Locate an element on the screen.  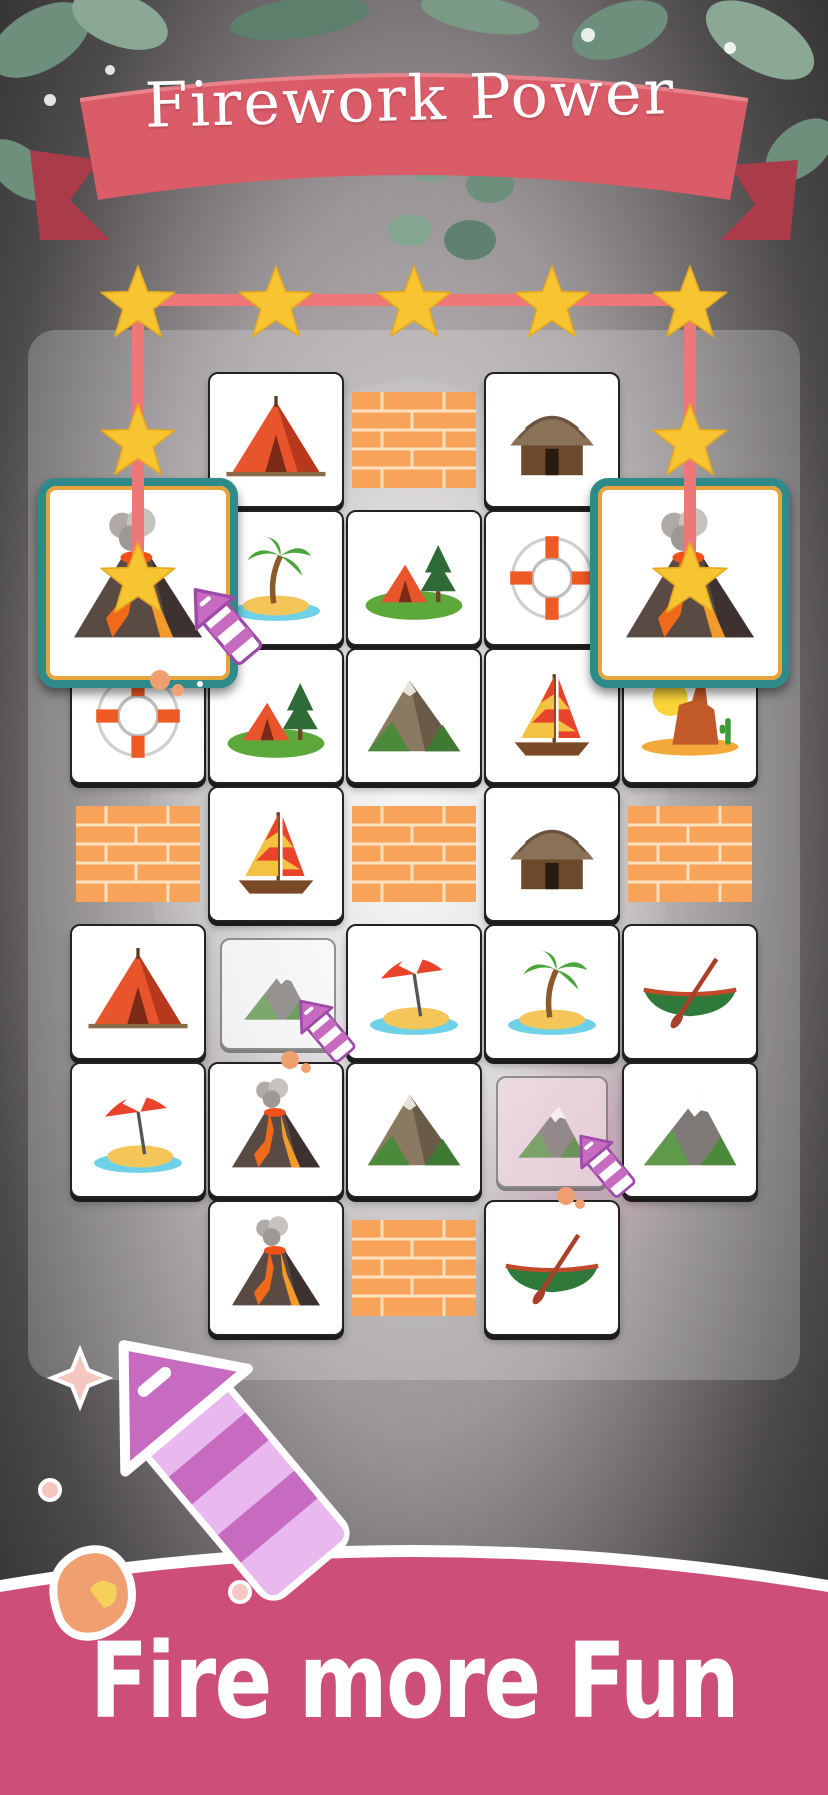
tile-snow-mountain is located at coordinates (690, 1130).